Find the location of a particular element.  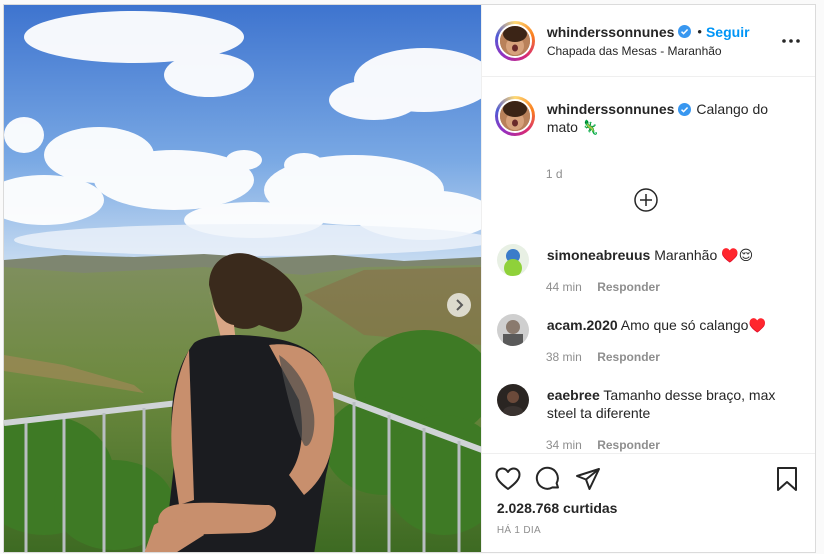

comment-meta: 34 min Responder is located at coordinates (609, 445).